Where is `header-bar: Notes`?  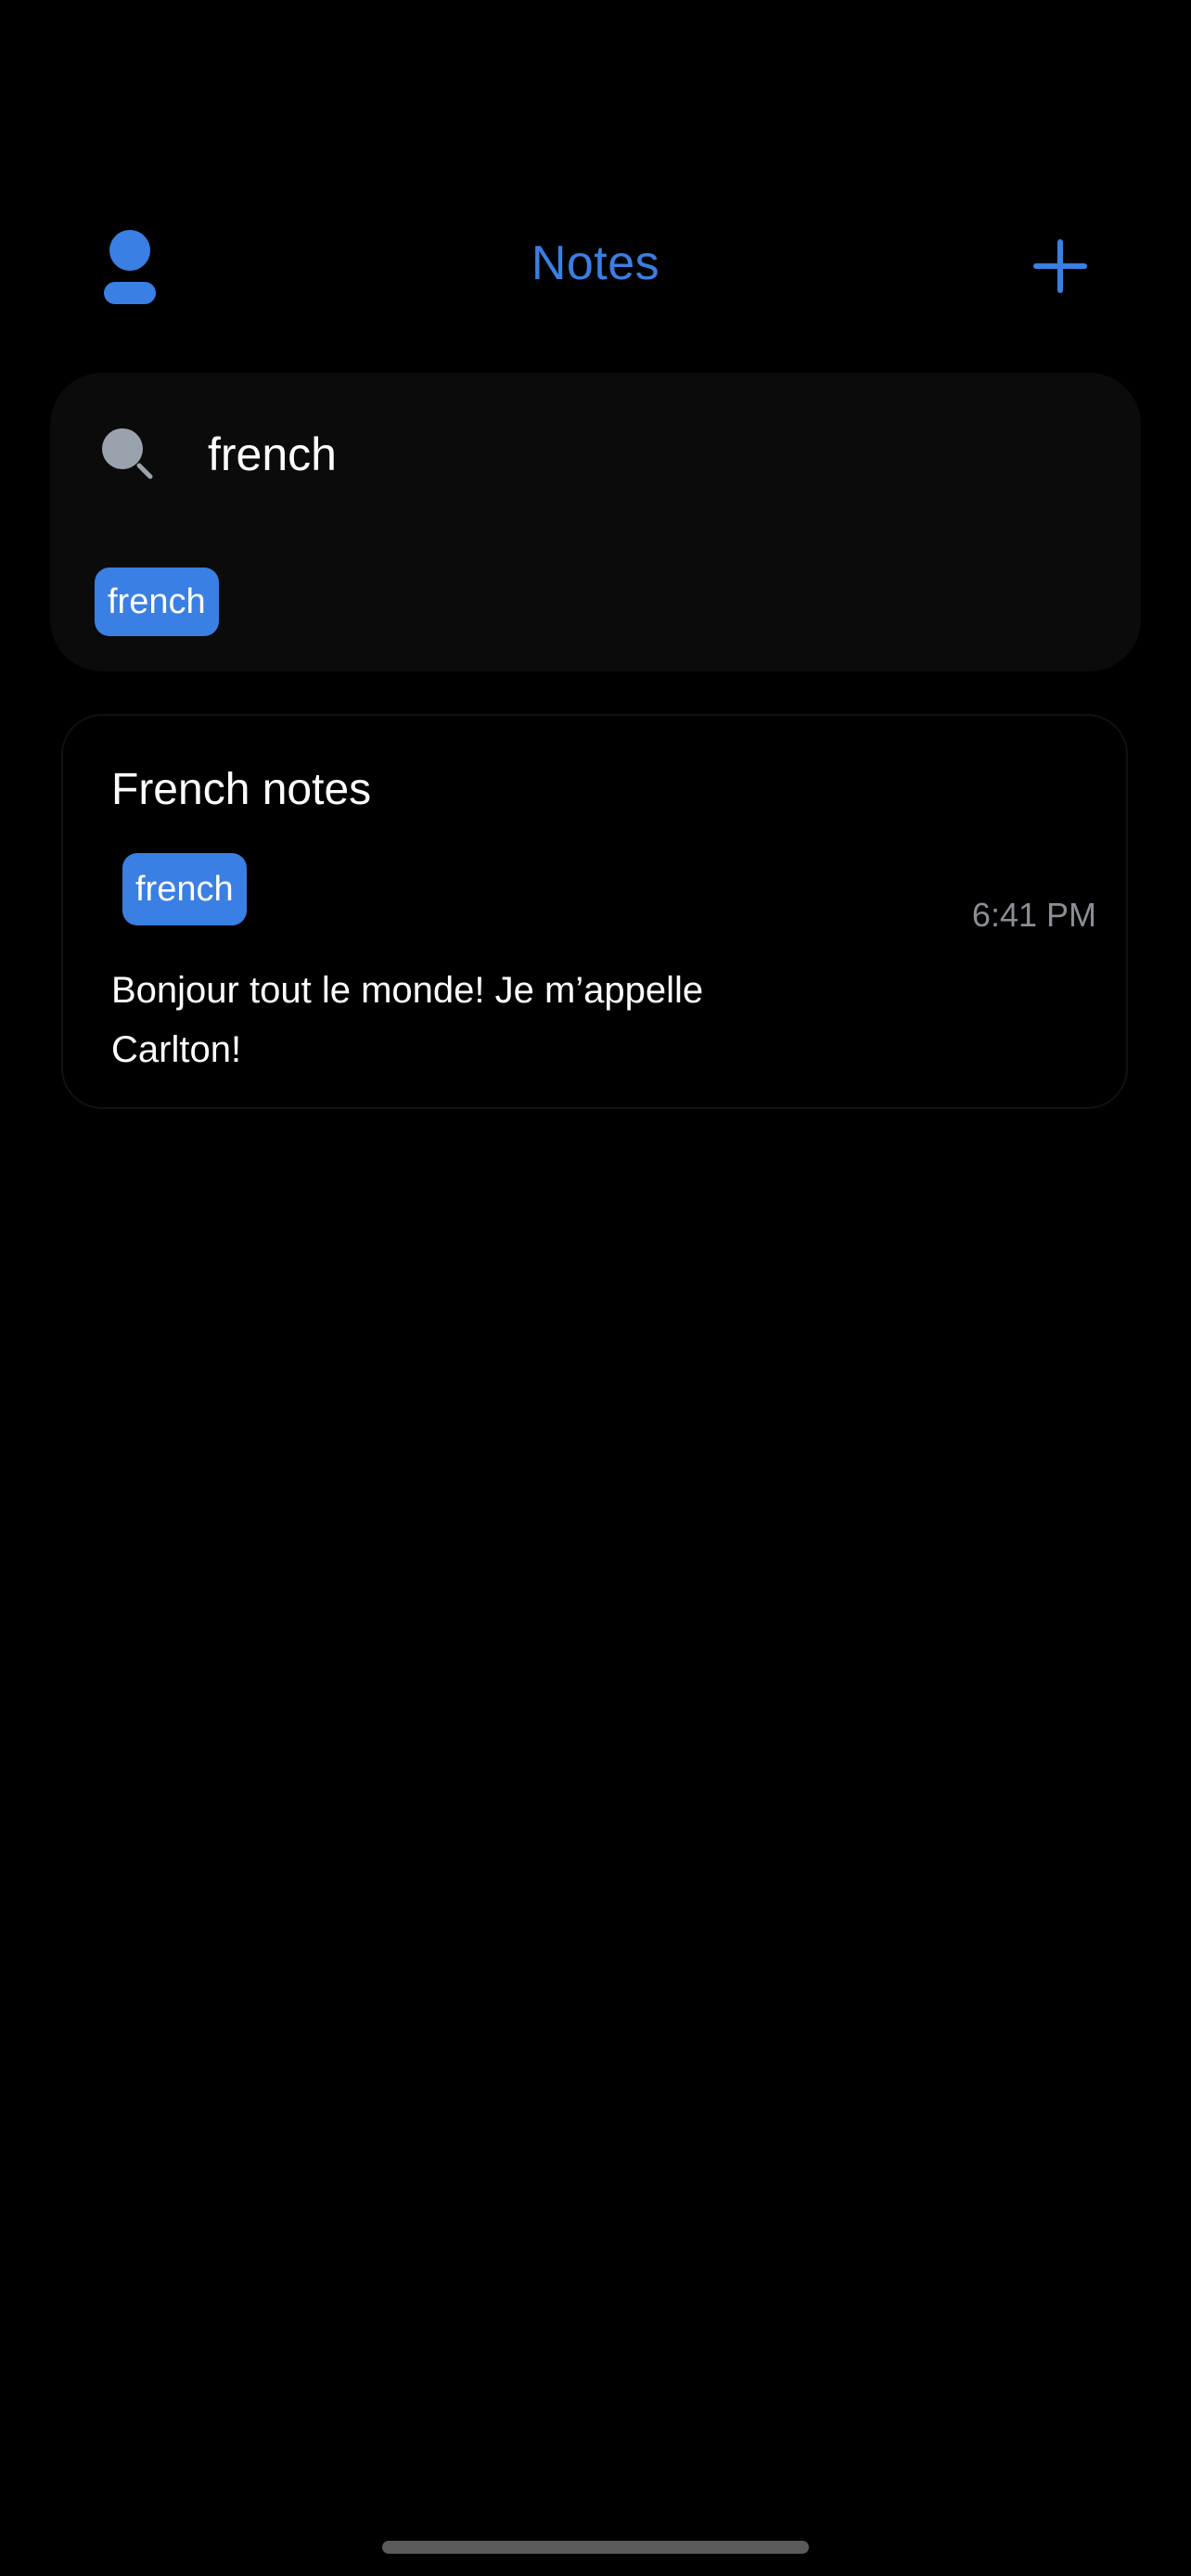 header-bar: Notes is located at coordinates (595, 269).